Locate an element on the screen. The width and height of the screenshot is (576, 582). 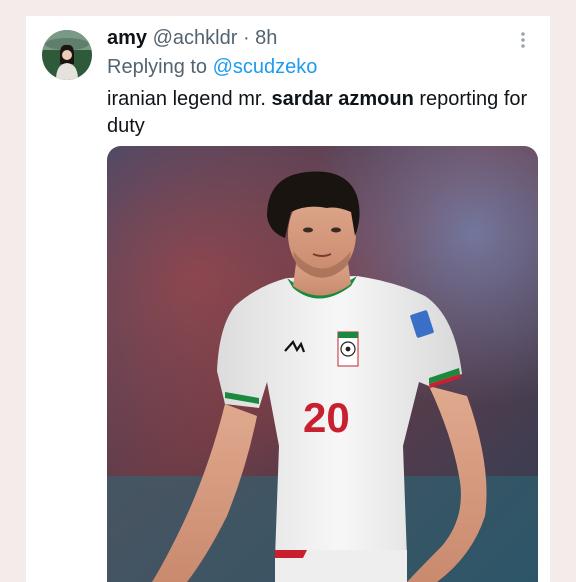
more-options-icon is located at coordinates (523, 40).